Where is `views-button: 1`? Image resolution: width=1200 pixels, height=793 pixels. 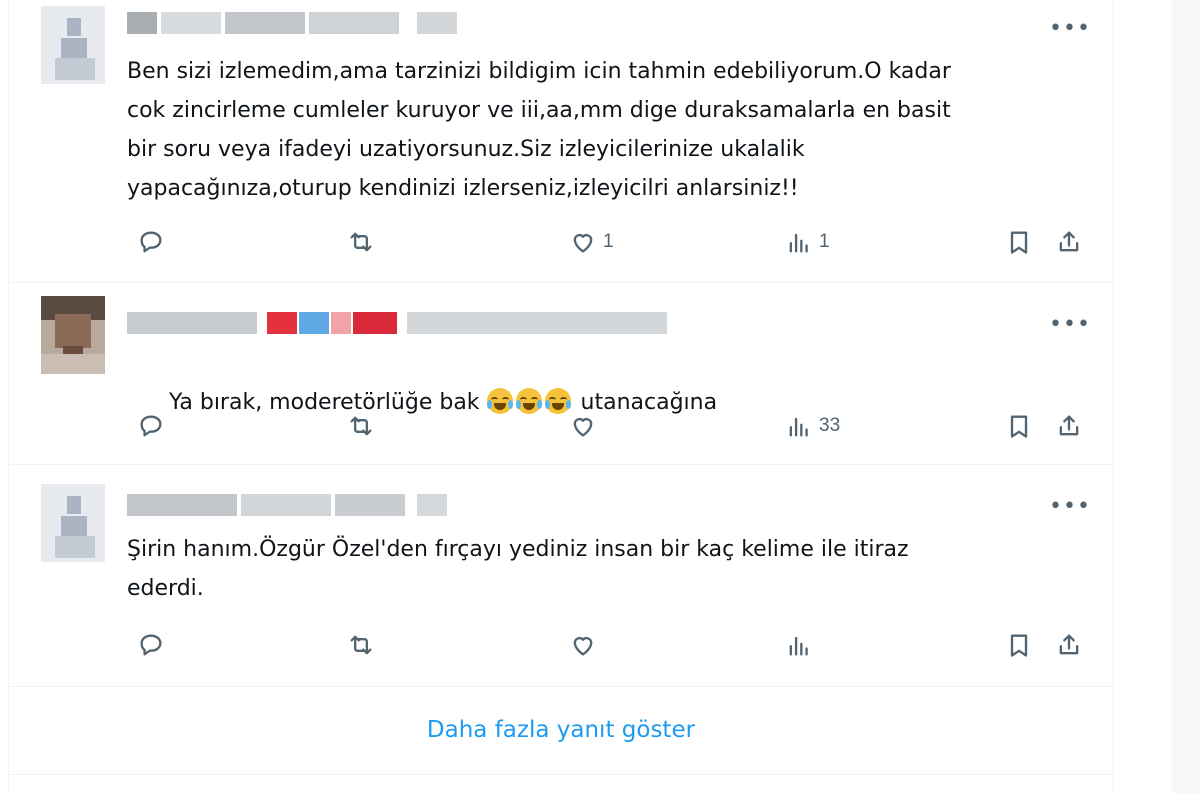
views-button: 1 is located at coordinates (807, 242).